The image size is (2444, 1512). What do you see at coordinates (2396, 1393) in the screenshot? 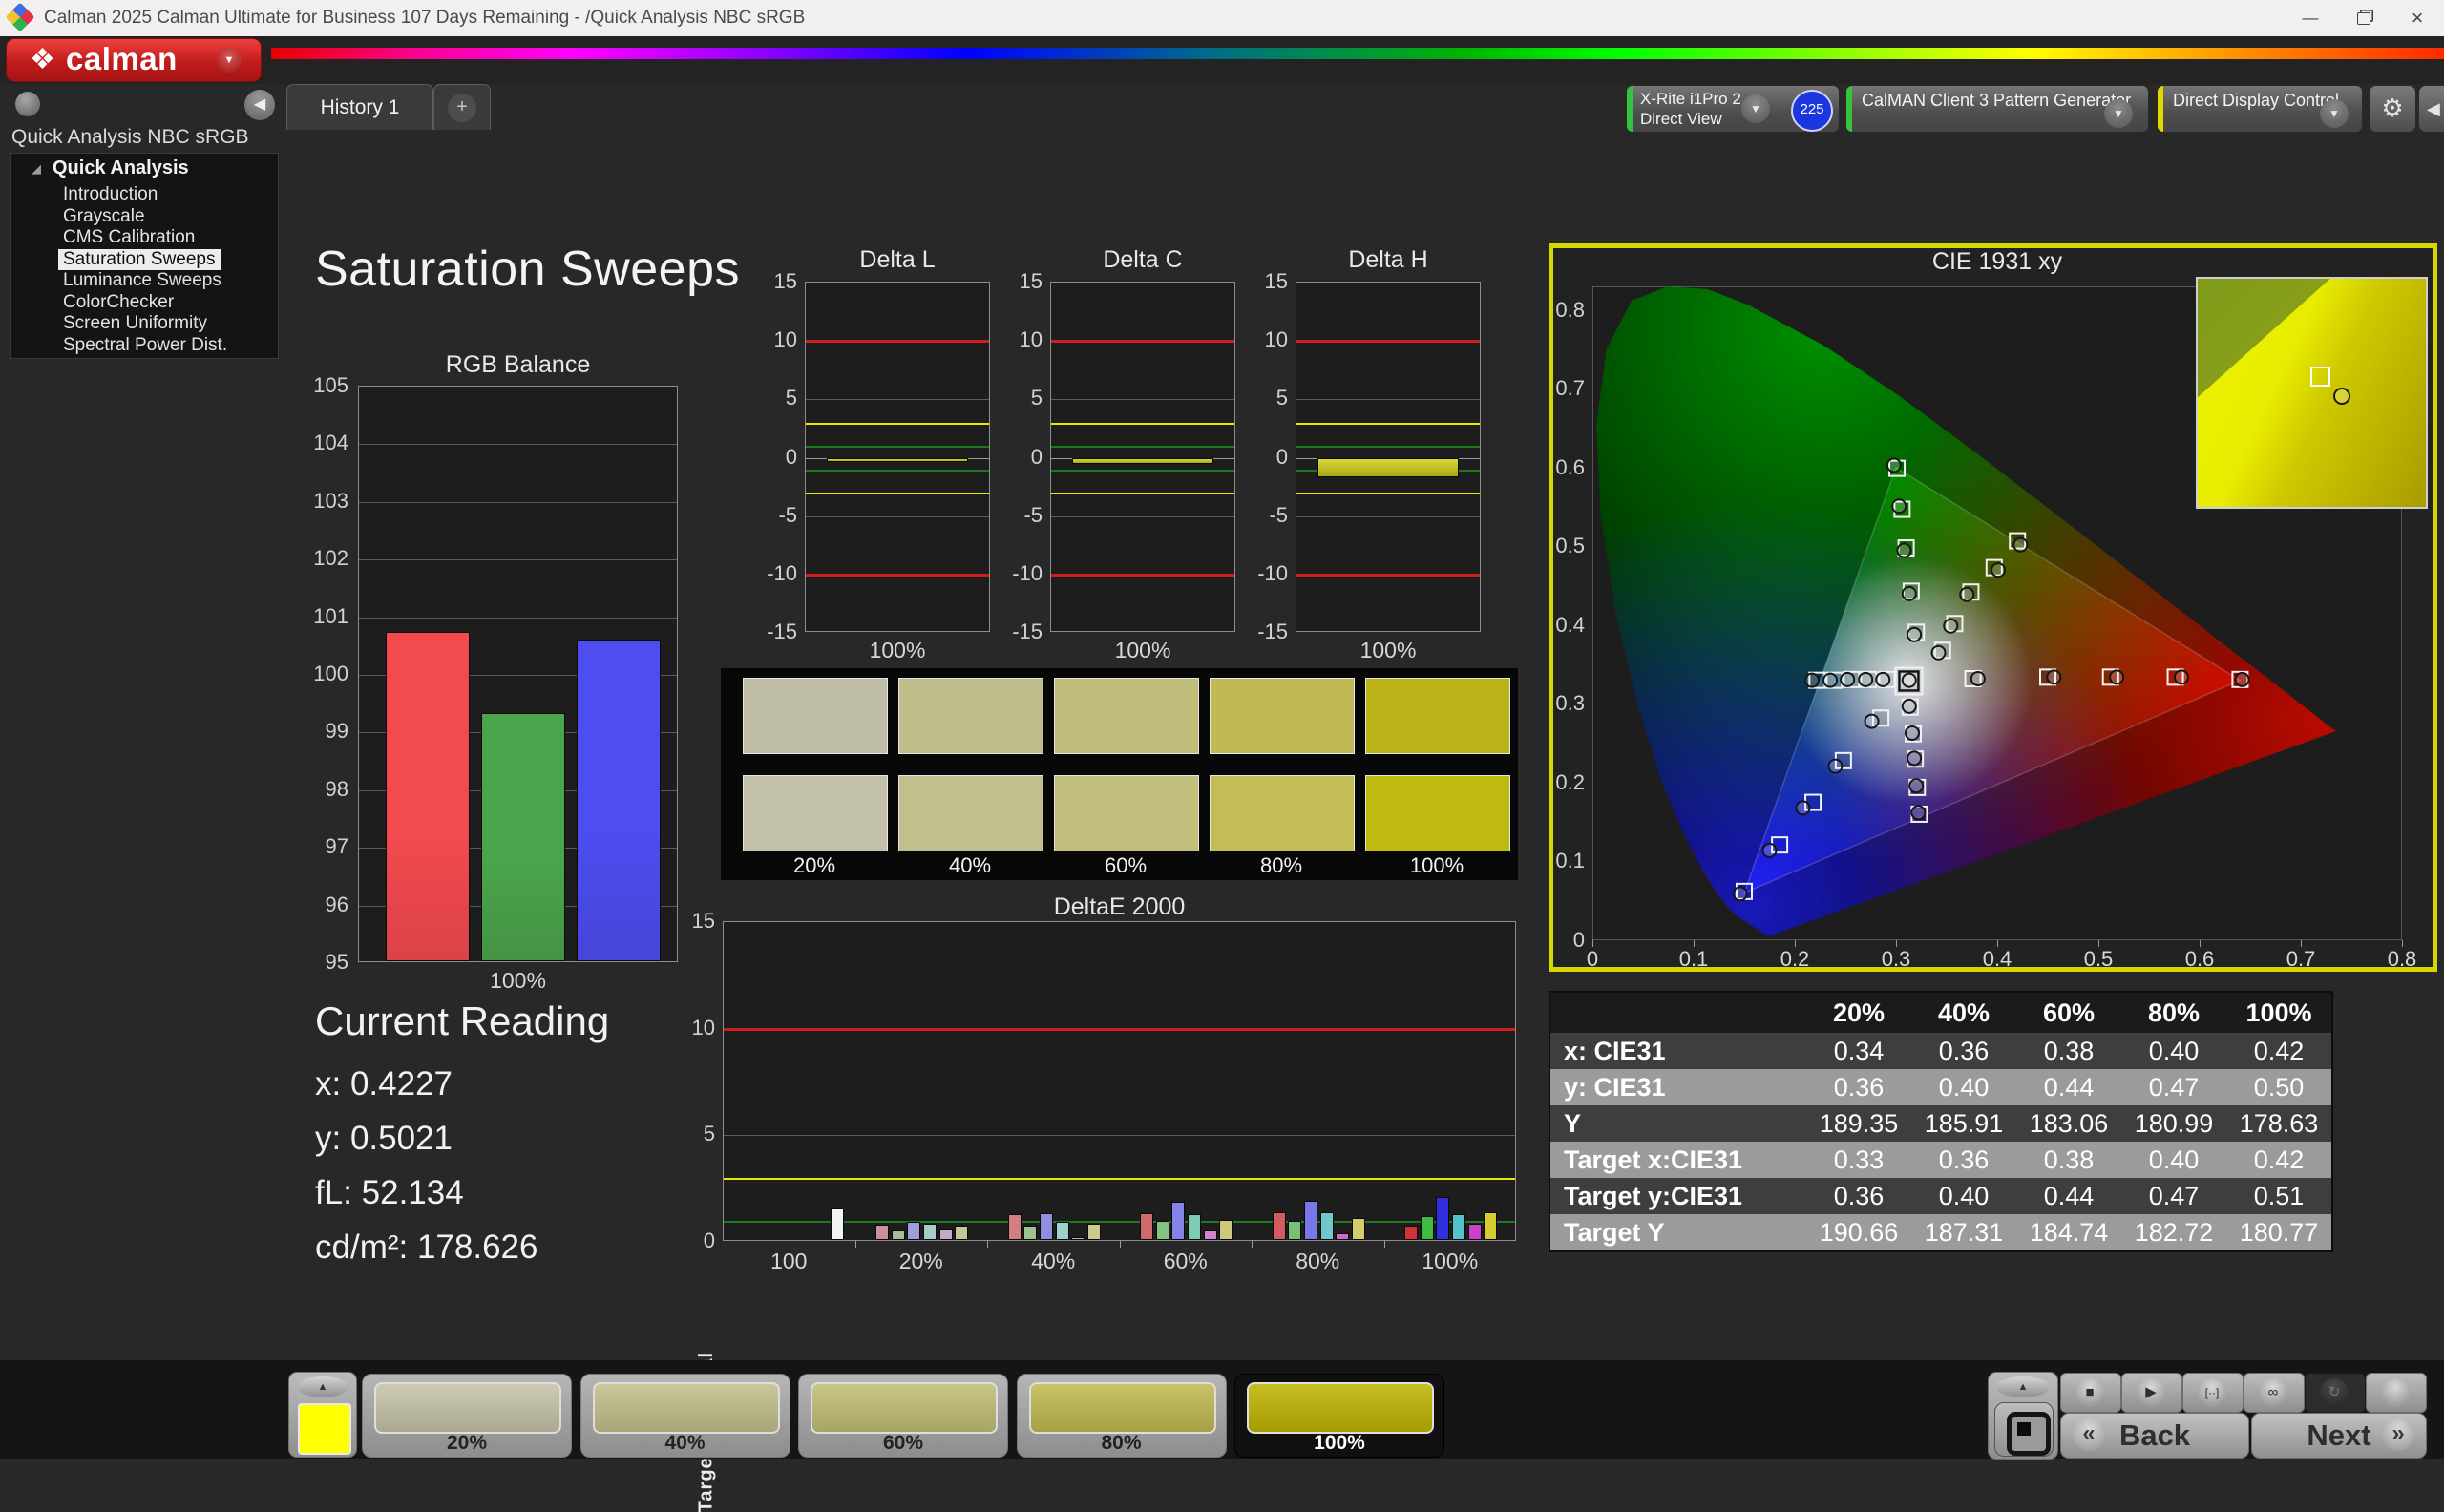
I see `control-button-blank` at bounding box center [2396, 1393].